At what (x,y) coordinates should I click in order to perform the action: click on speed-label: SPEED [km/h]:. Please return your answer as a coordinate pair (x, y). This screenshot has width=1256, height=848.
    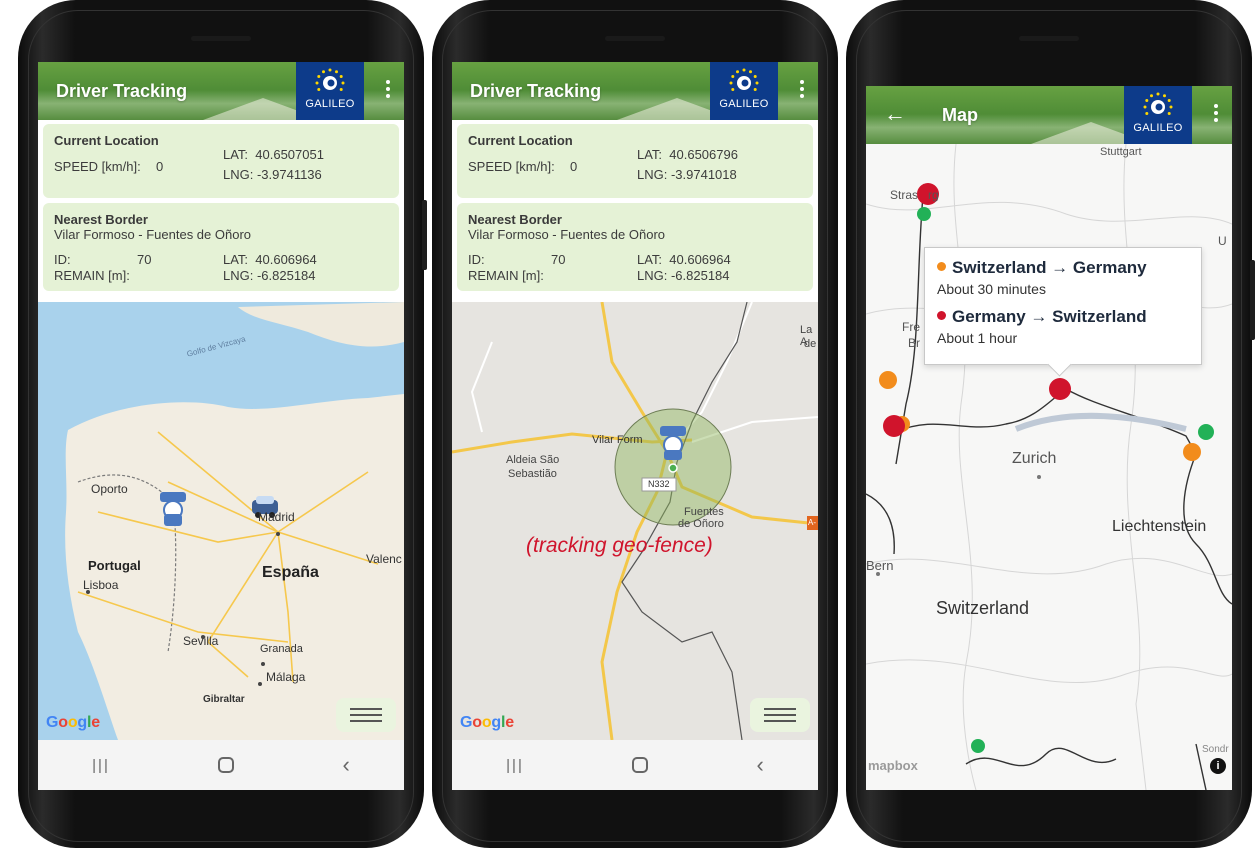
    Looking at the image, I should click on (511, 166).